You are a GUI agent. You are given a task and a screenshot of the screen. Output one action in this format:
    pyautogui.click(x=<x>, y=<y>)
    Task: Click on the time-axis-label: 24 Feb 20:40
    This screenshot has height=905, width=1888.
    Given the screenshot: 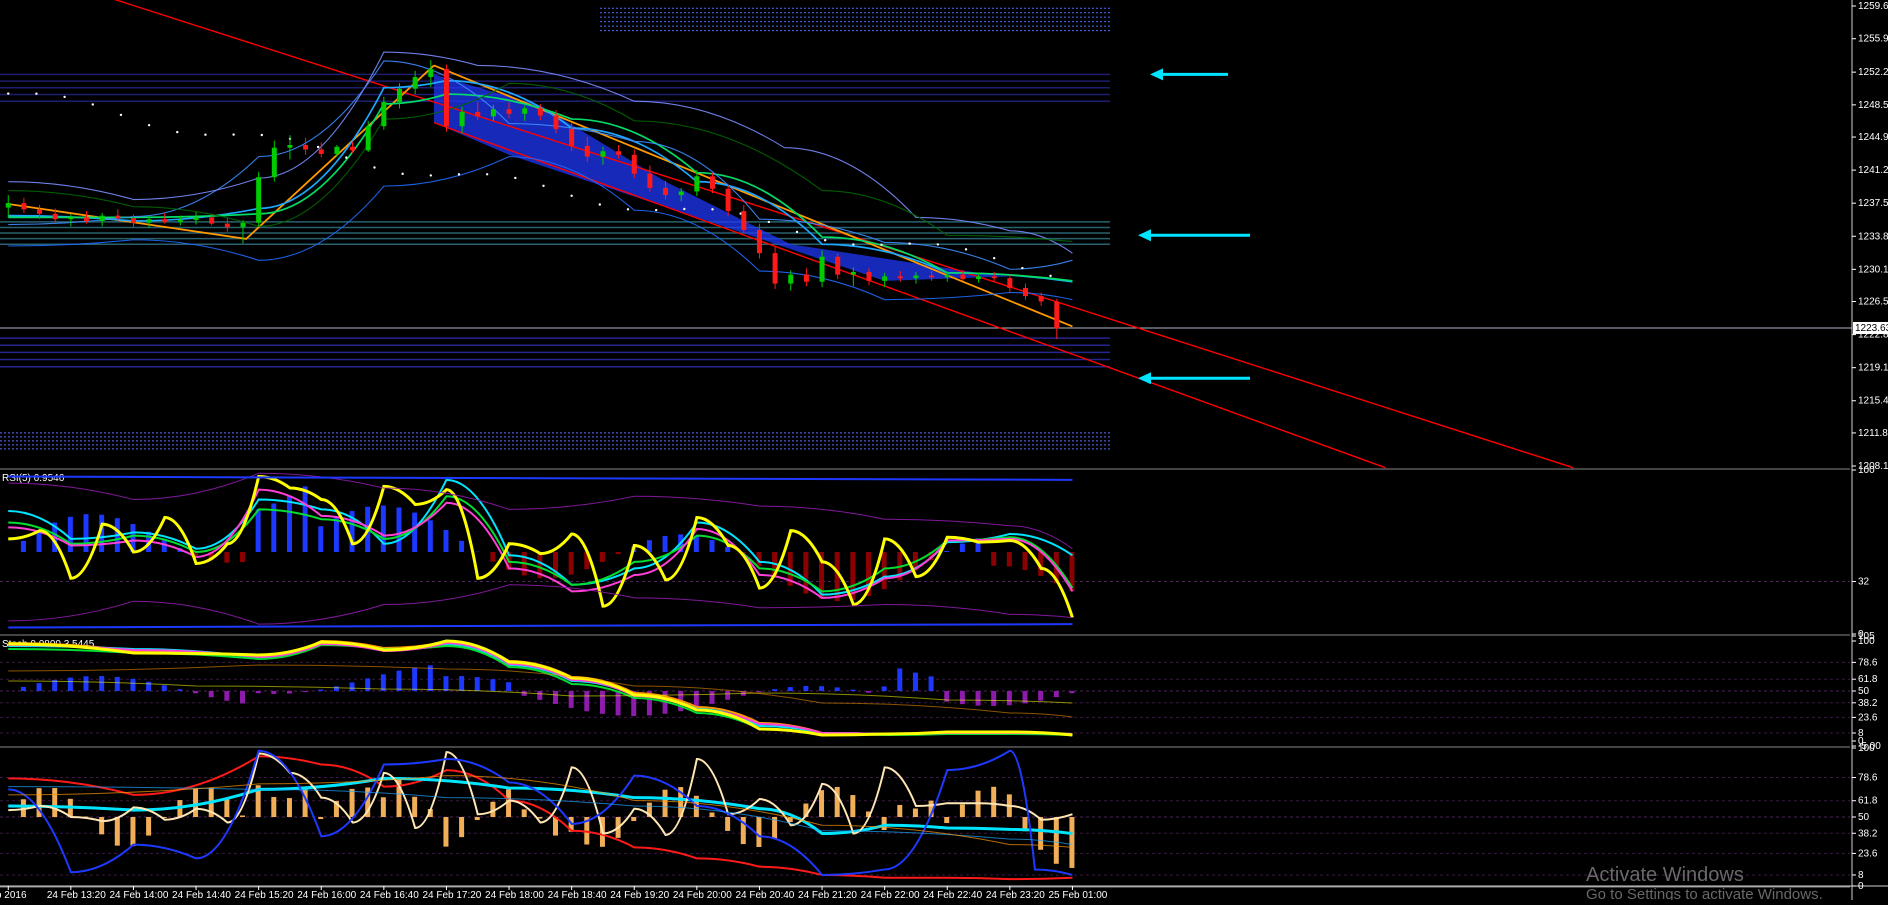 What is the action you would take?
    pyautogui.click(x=764, y=895)
    